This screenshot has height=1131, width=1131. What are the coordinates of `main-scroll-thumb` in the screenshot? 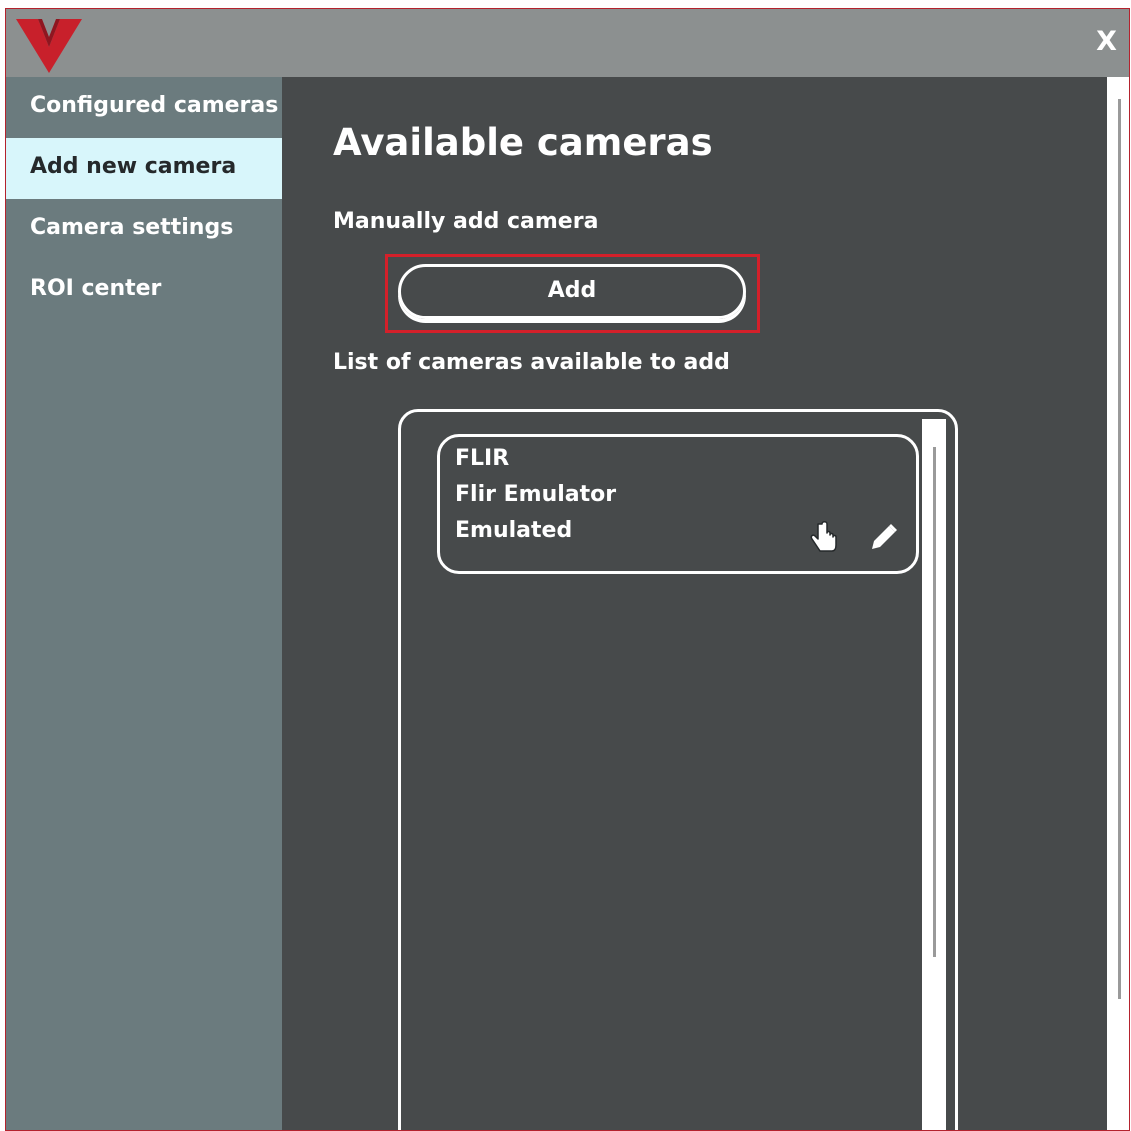 It's located at (1119, 549).